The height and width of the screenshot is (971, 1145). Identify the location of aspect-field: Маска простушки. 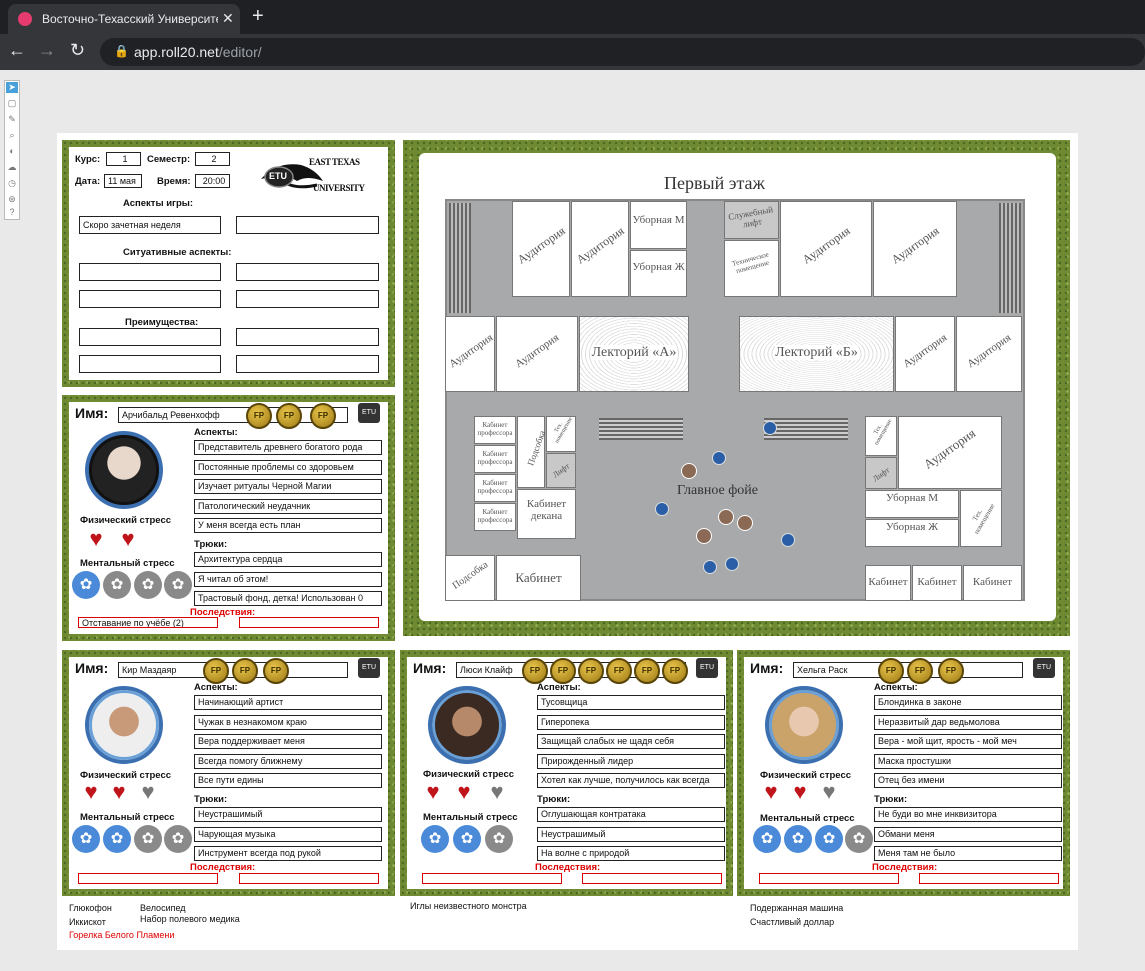
(968, 761).